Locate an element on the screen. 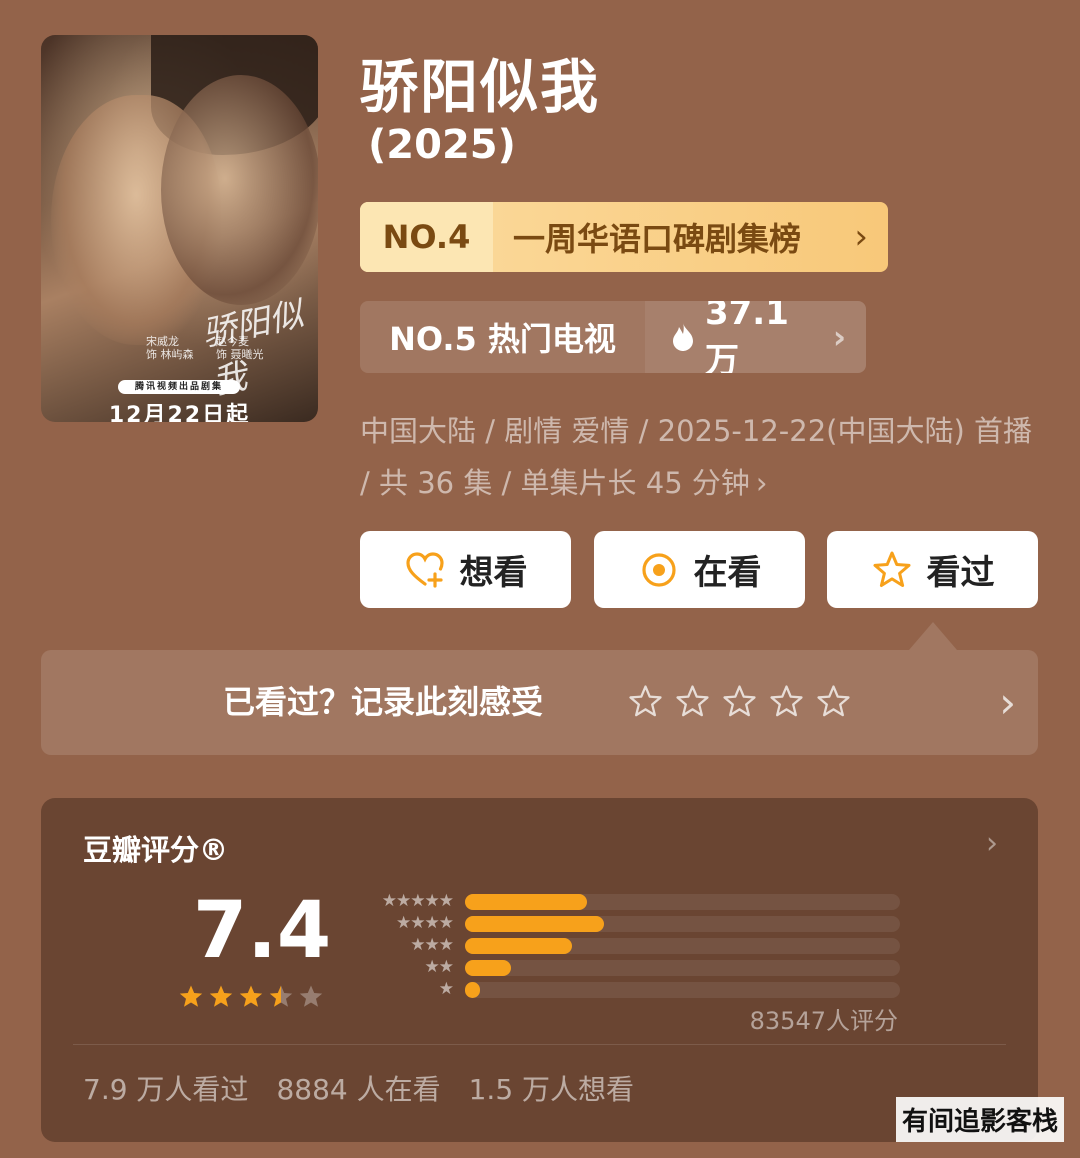 The image size is (1080, 1158). rating-title: 豆瓣评分® is located at coordinates (156, 850).